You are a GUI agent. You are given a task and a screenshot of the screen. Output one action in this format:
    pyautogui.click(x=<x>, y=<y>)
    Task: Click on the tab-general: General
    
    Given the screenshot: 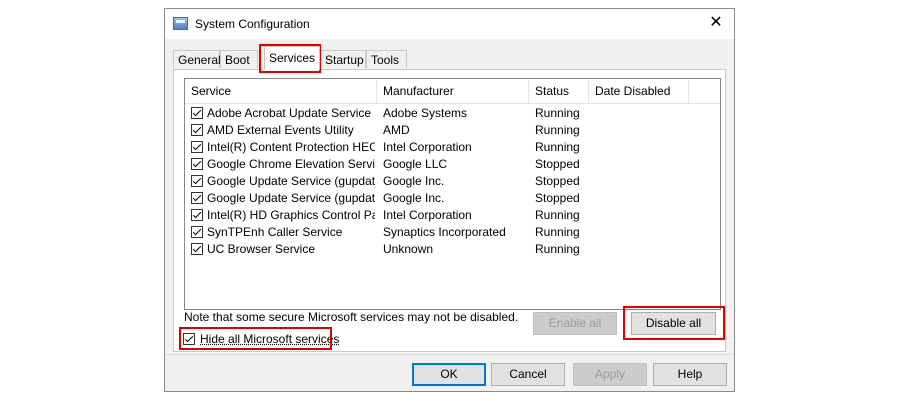 What is the action you would take?
    pyautogui.click(x=197, y=59)
    